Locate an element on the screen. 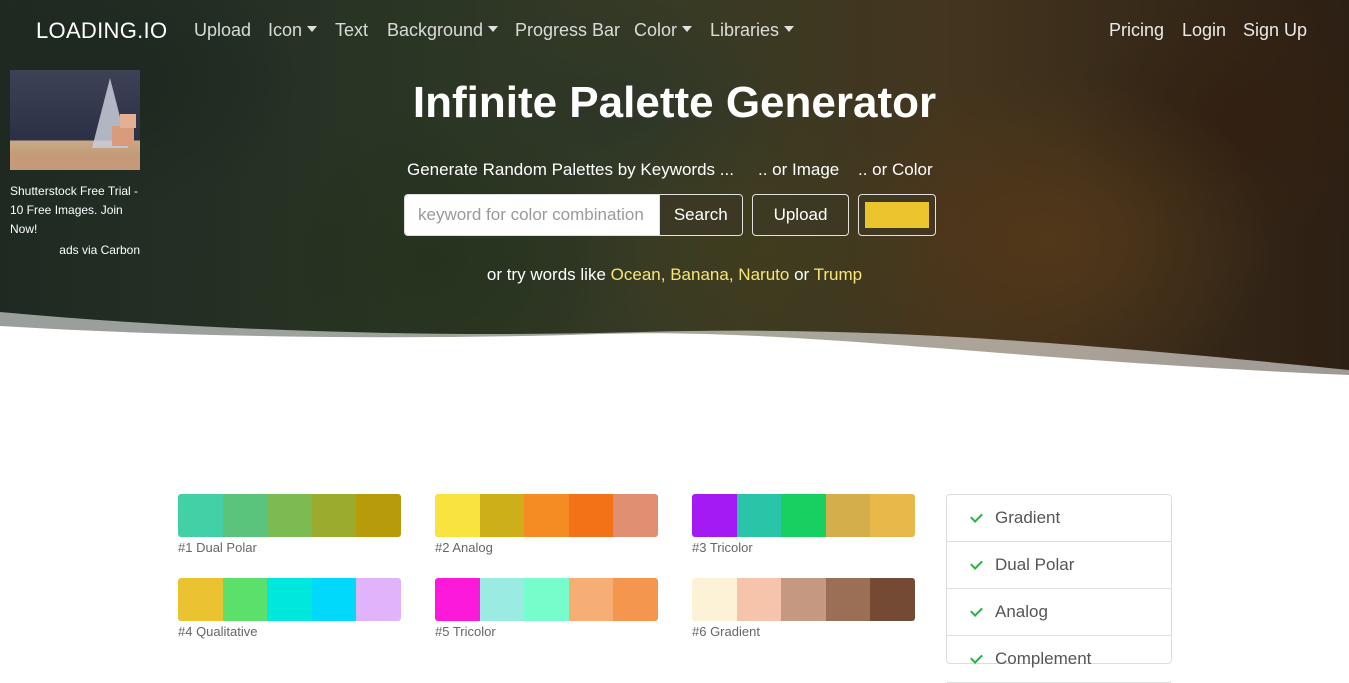 The image size is (1349, 683). suggest-trump: Trump is located at coordinates (838, 274).